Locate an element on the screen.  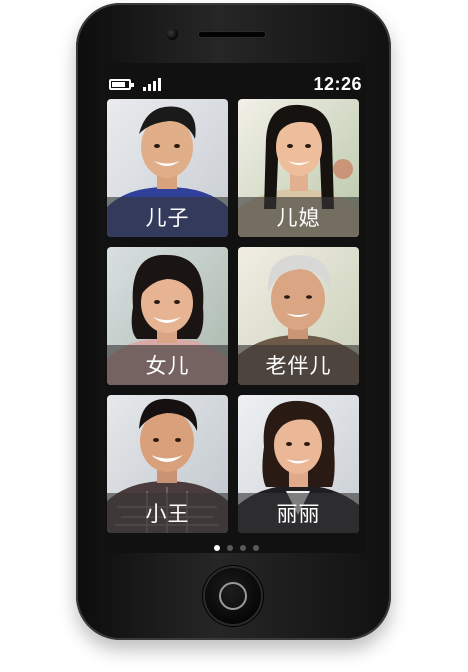
earpiece-speaker is located at coordinates (232, 34).